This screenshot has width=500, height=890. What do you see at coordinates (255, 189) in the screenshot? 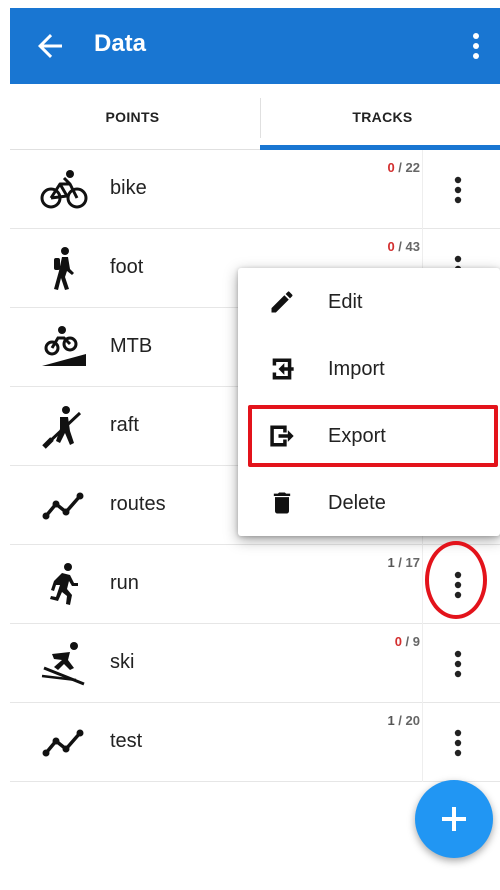
I see `track-row-bike: bike 0 / 22` at bounding box center [255, 189].